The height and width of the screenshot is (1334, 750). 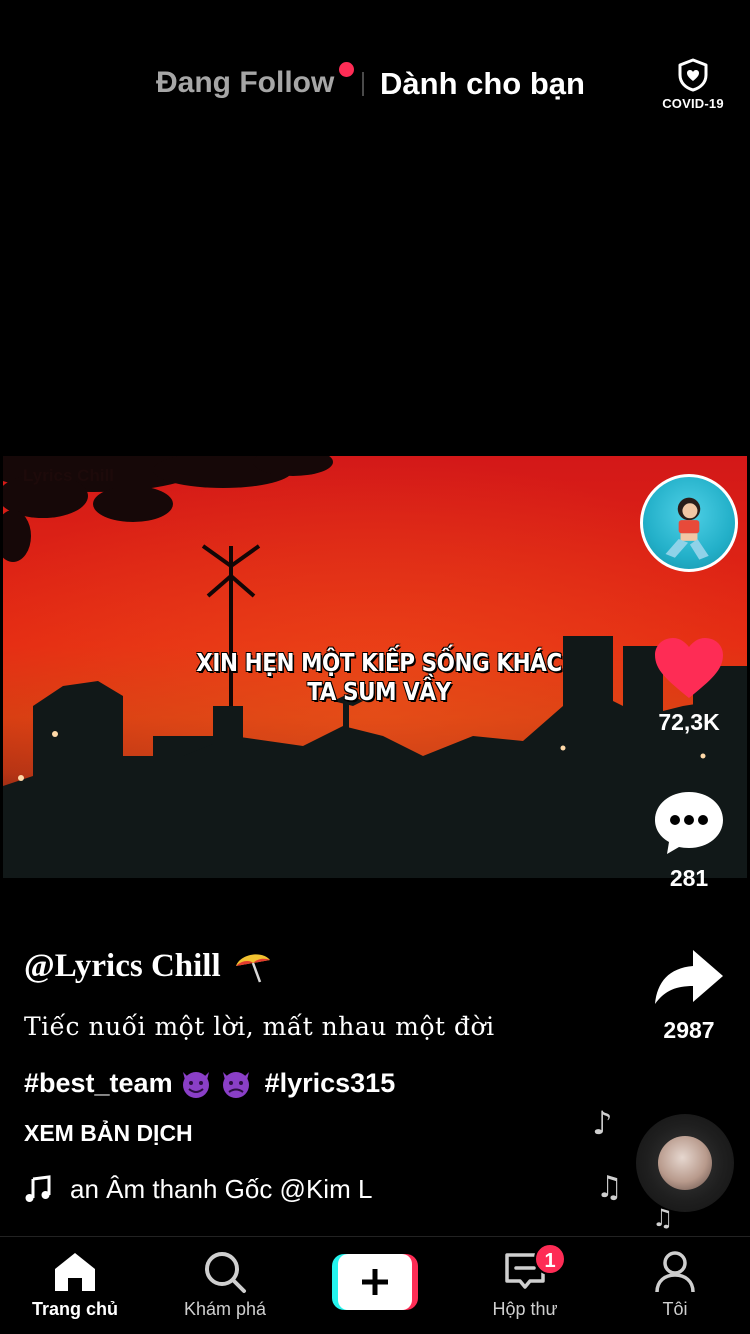 What do you see at coordinates (122, 966) in the screenshot?
I see `creator-username: @Lyrics Chill` at bounding box center [122, 966].